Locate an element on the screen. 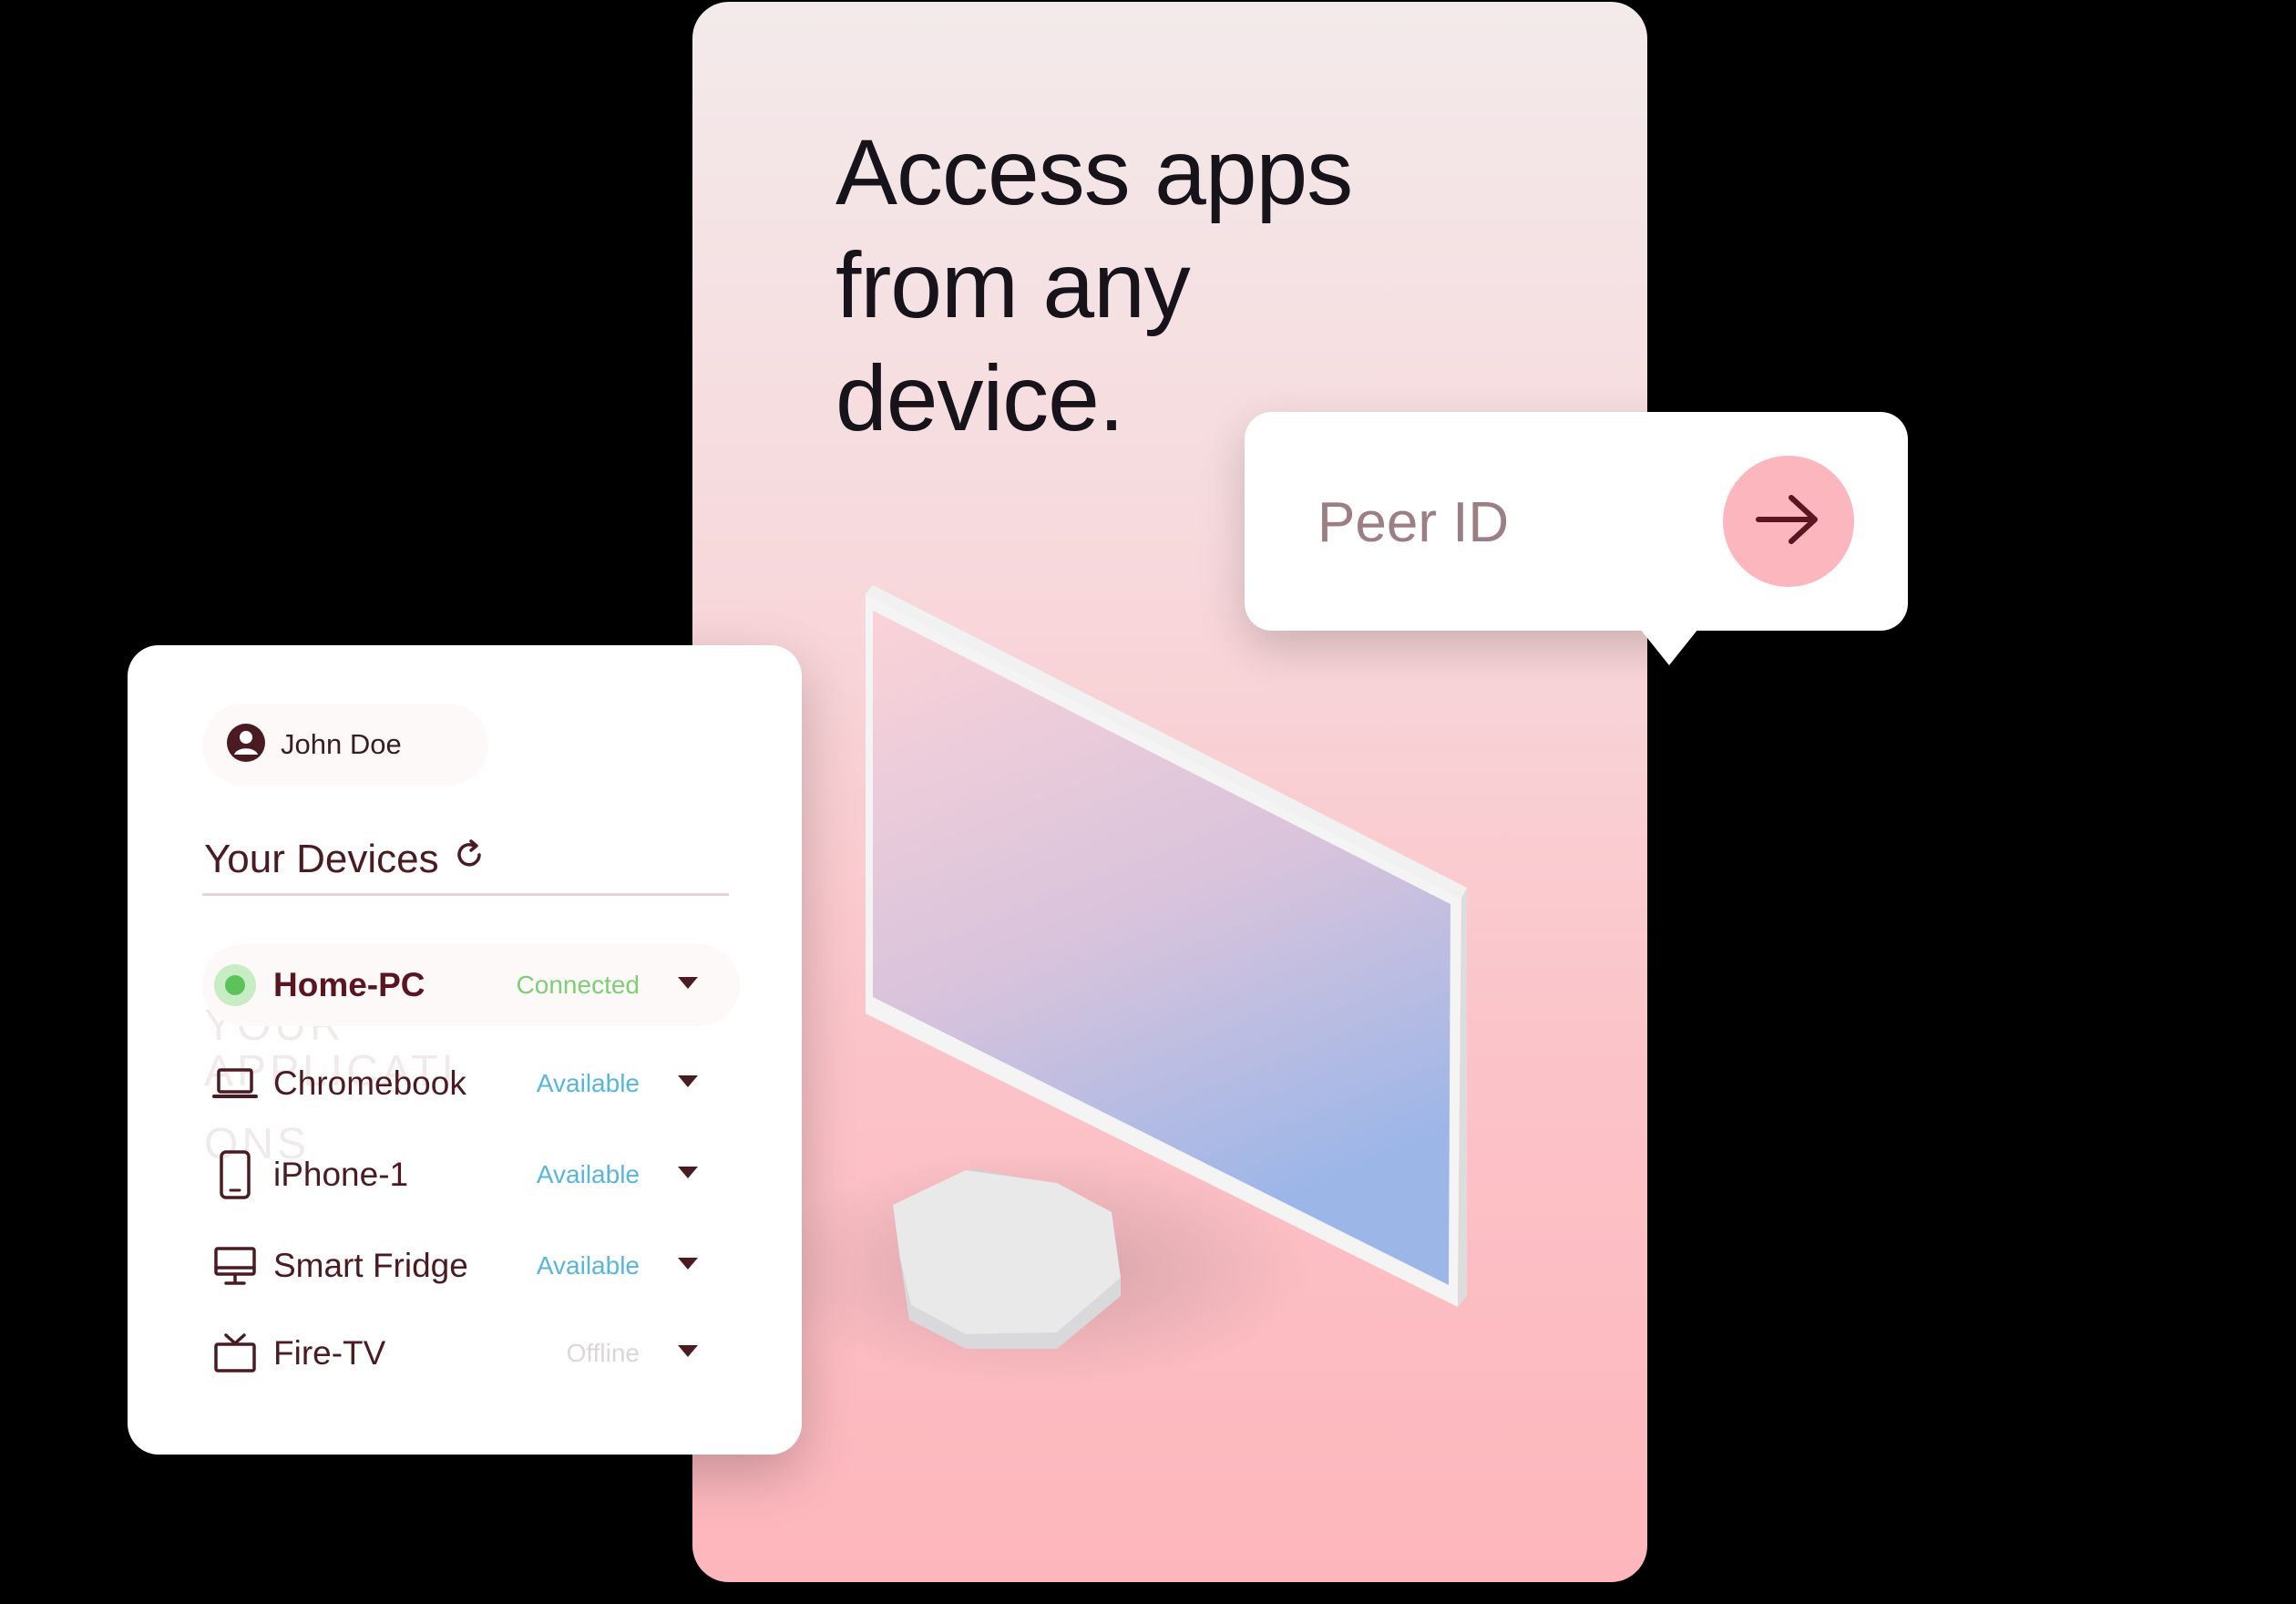  device-row-smart-fridge: Smart Fridge Available is located at coordinates (471, 1266).